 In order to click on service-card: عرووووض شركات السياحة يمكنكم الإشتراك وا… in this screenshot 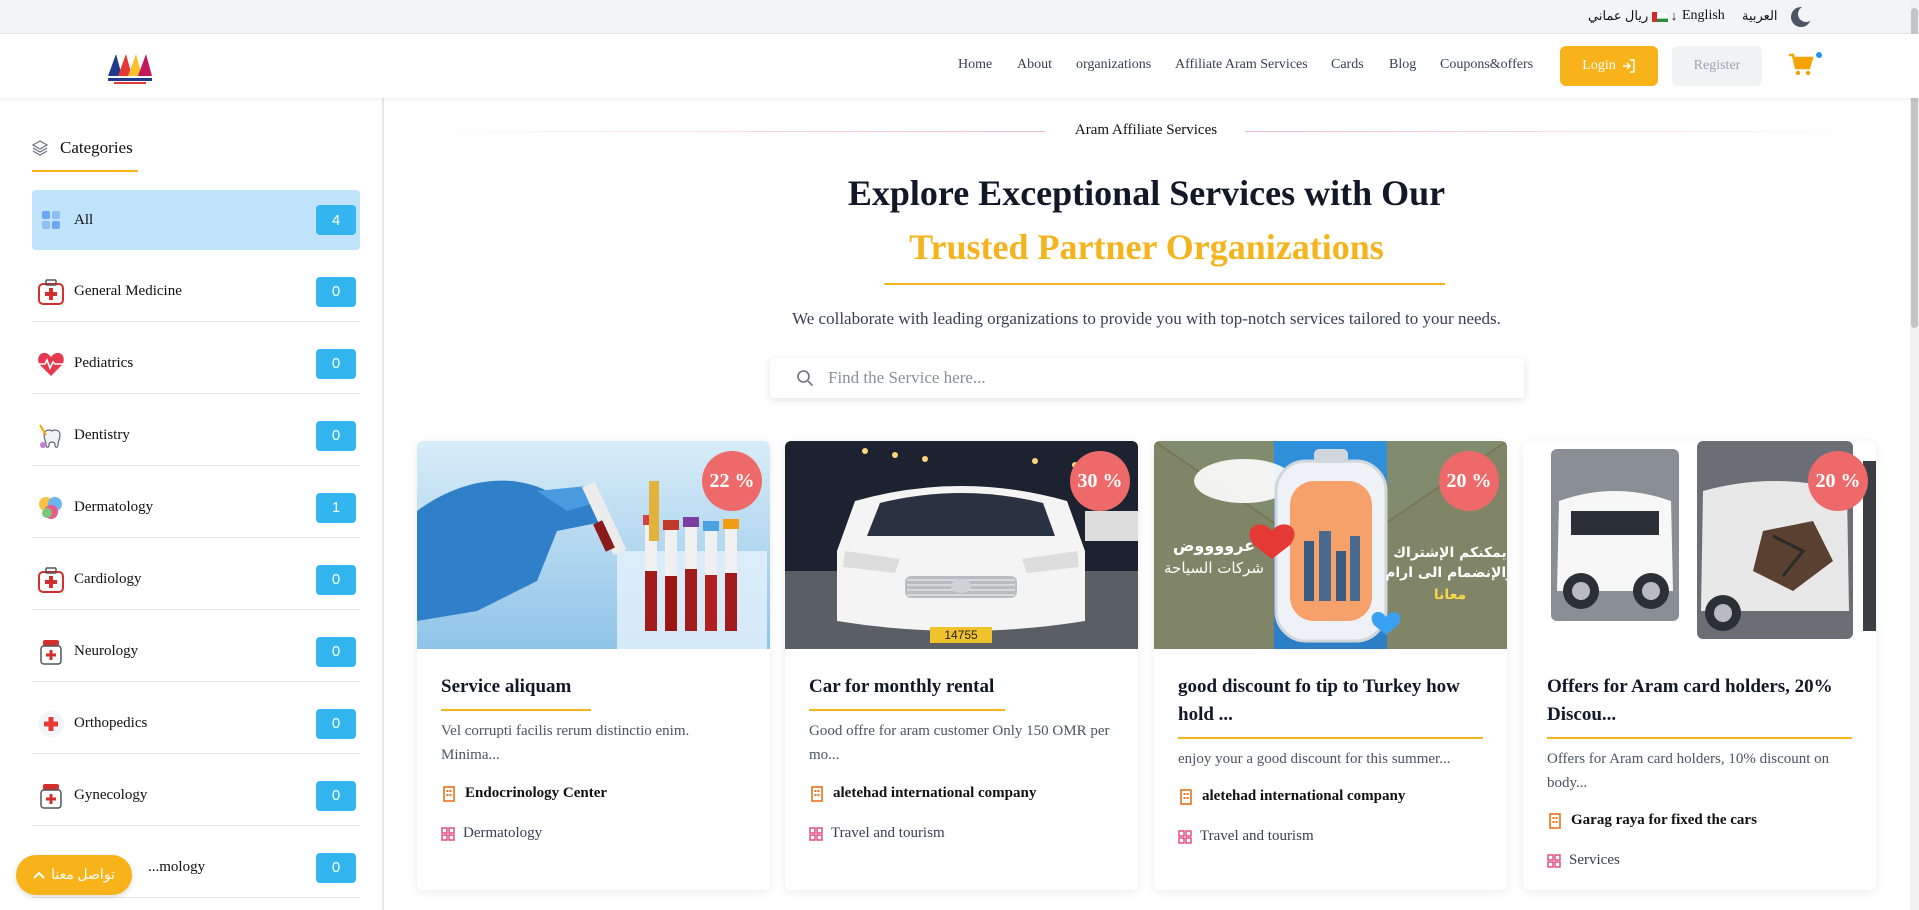, I will do `click(1330, 665)`.